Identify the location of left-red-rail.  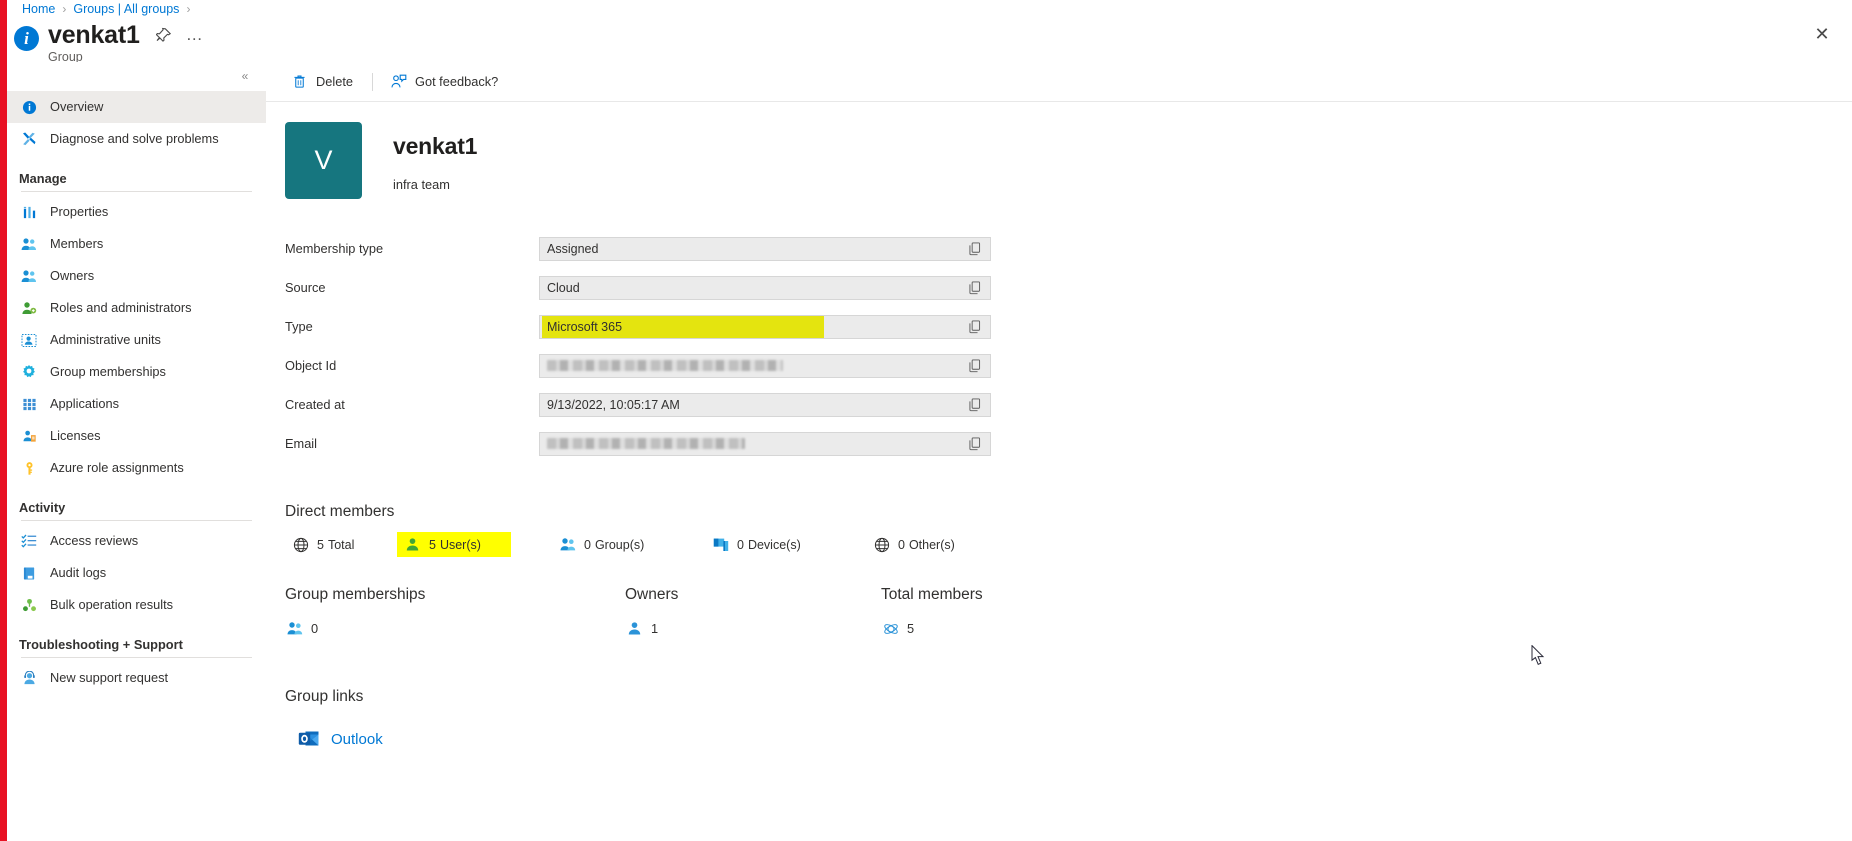
(3, 420).